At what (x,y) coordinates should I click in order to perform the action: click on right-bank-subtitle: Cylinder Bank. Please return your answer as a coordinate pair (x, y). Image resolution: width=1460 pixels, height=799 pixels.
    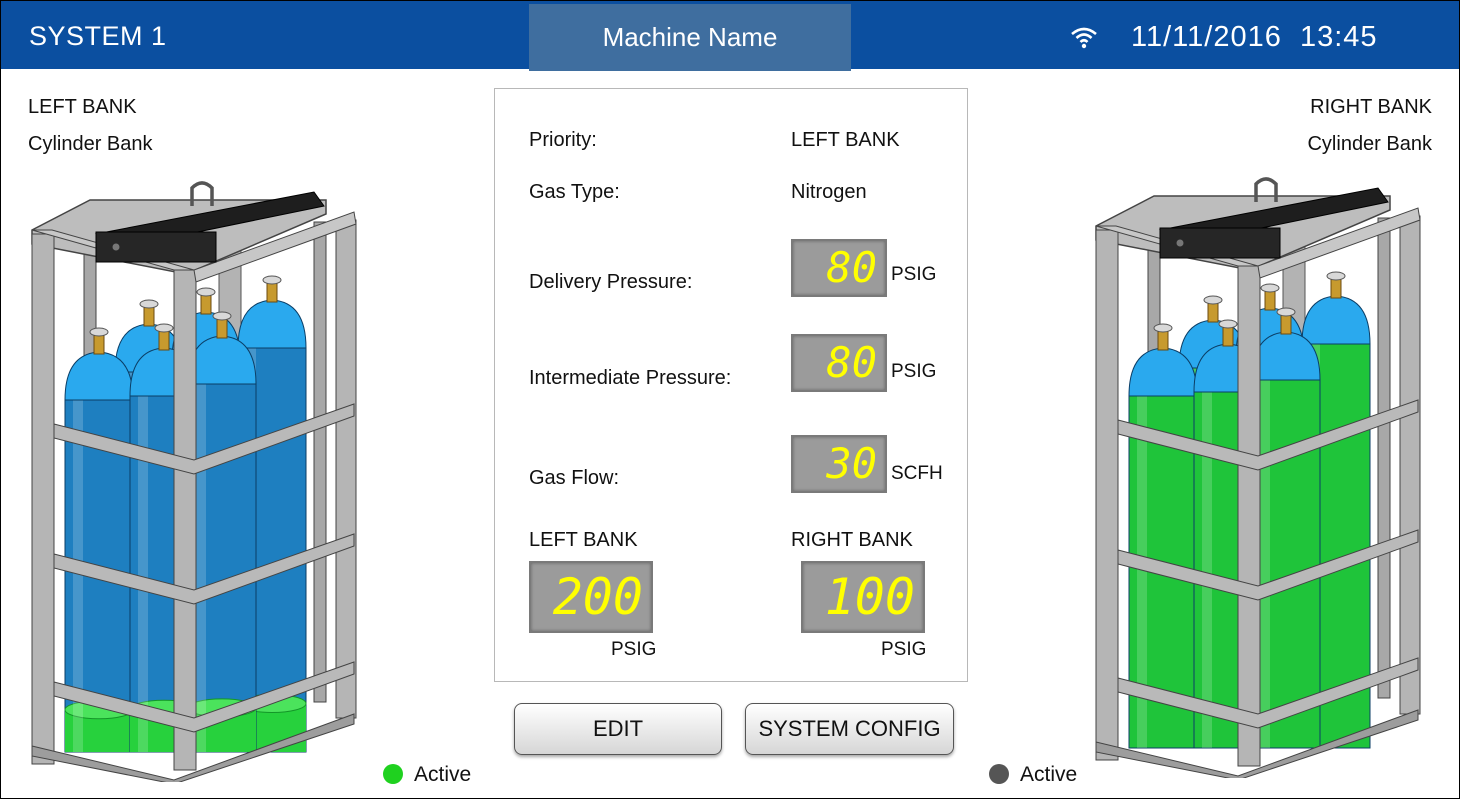
    Looking at the image, I should click on (1369, 144).